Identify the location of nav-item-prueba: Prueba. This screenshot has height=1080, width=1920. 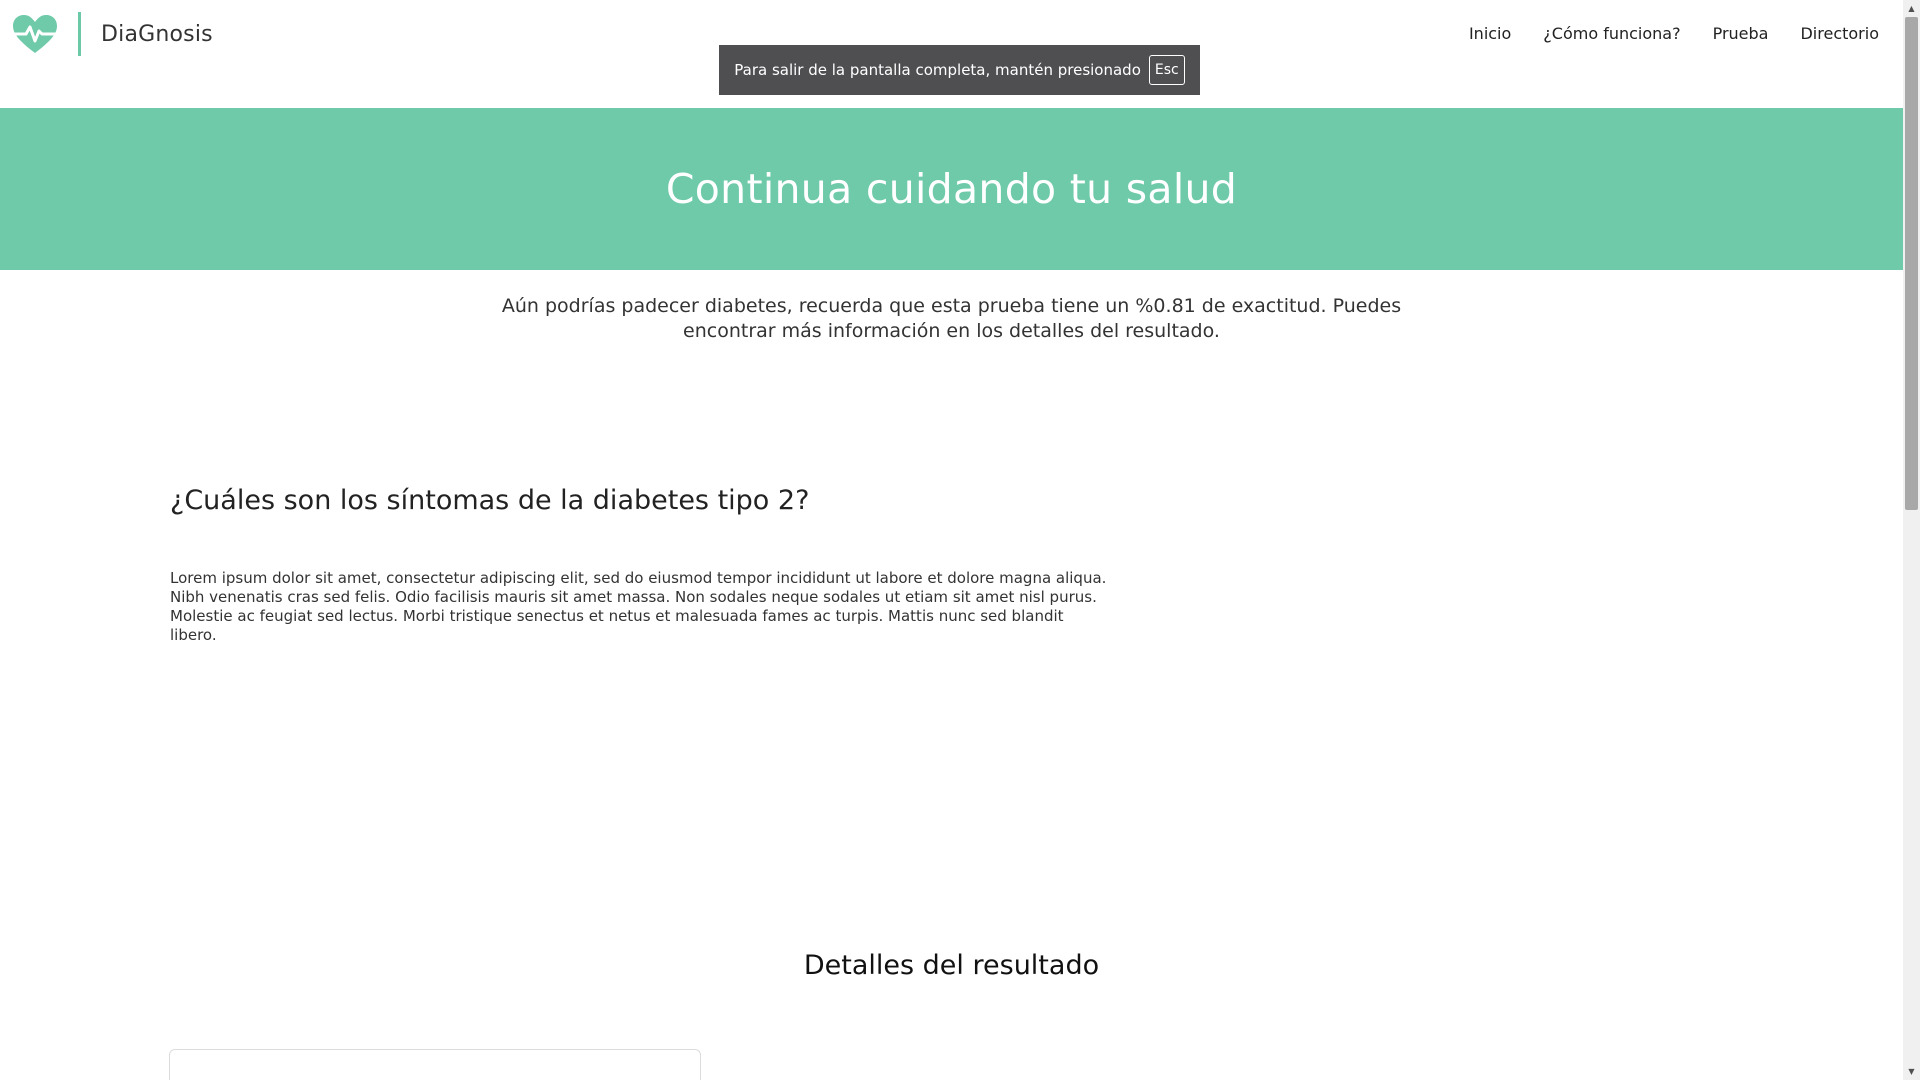
(1741, 33).